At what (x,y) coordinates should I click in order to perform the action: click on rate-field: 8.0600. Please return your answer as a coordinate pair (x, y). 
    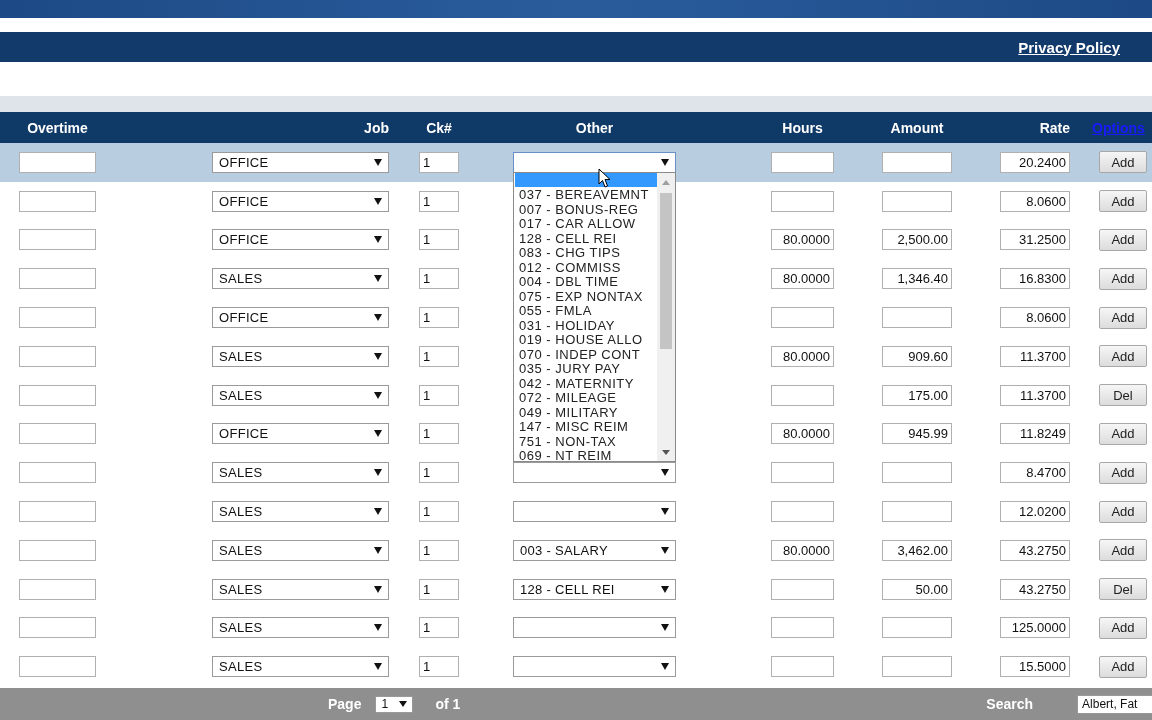
    Looking at the image, I should click on (1035, 201).